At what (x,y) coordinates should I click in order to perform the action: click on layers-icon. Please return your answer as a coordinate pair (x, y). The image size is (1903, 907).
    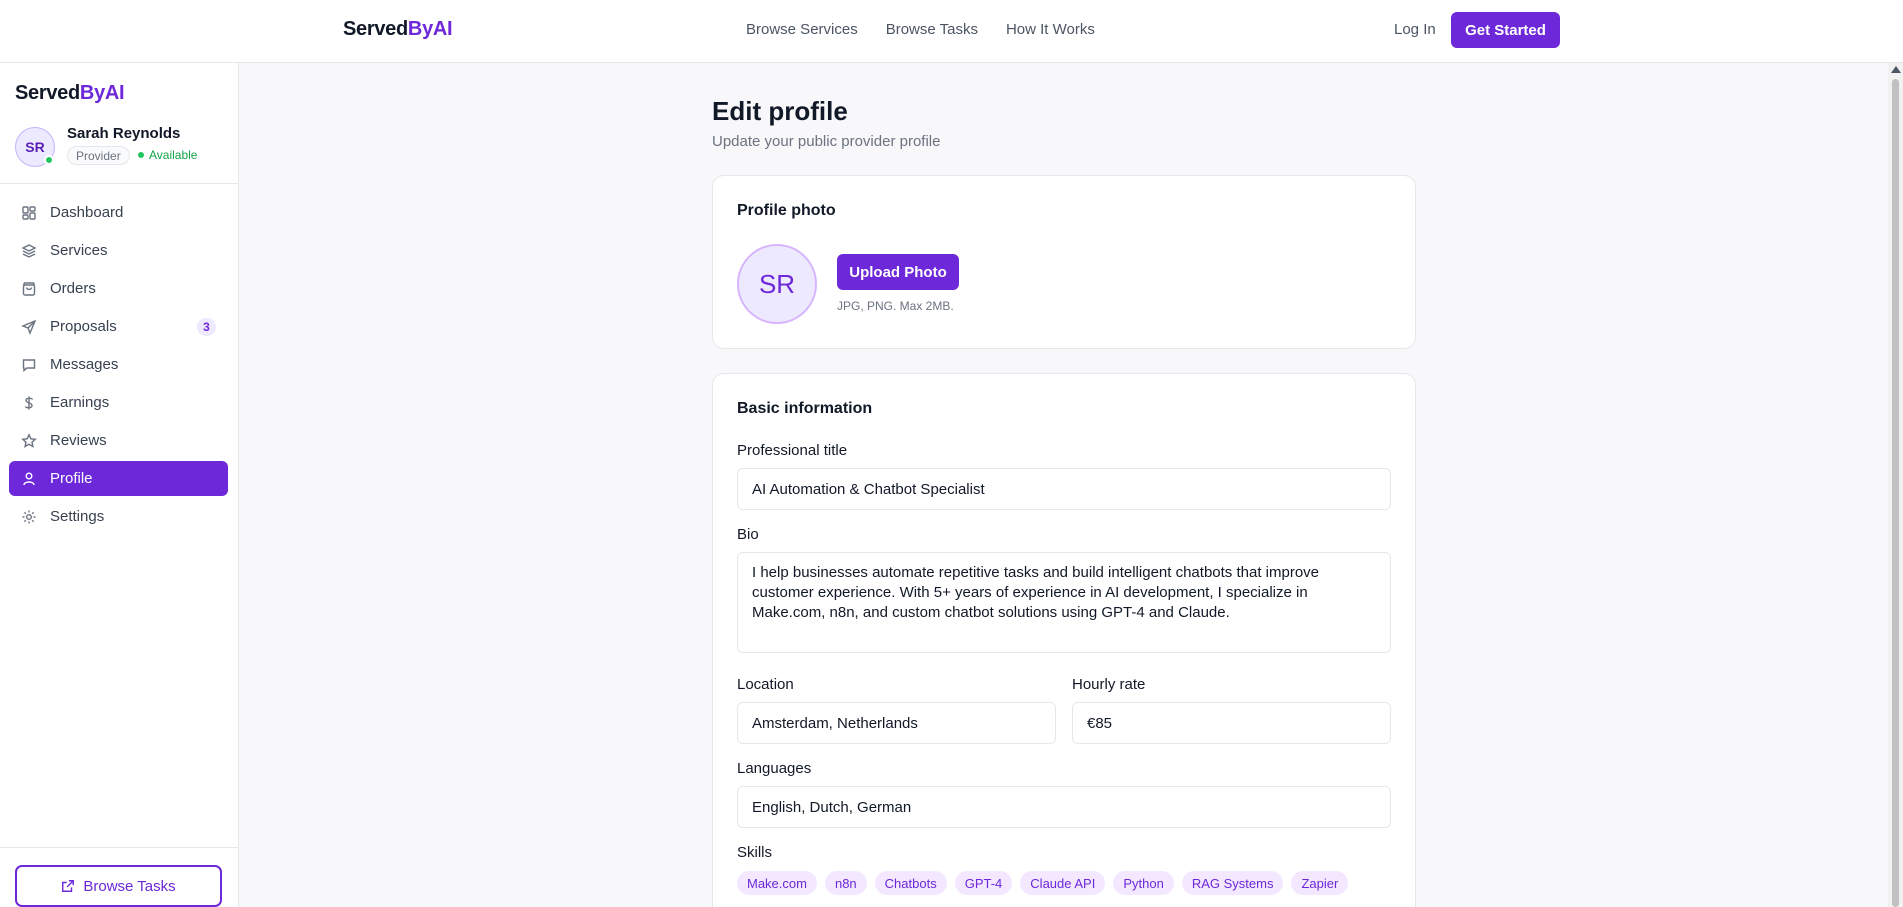
    Looking at the image, I should click on (29, 250).